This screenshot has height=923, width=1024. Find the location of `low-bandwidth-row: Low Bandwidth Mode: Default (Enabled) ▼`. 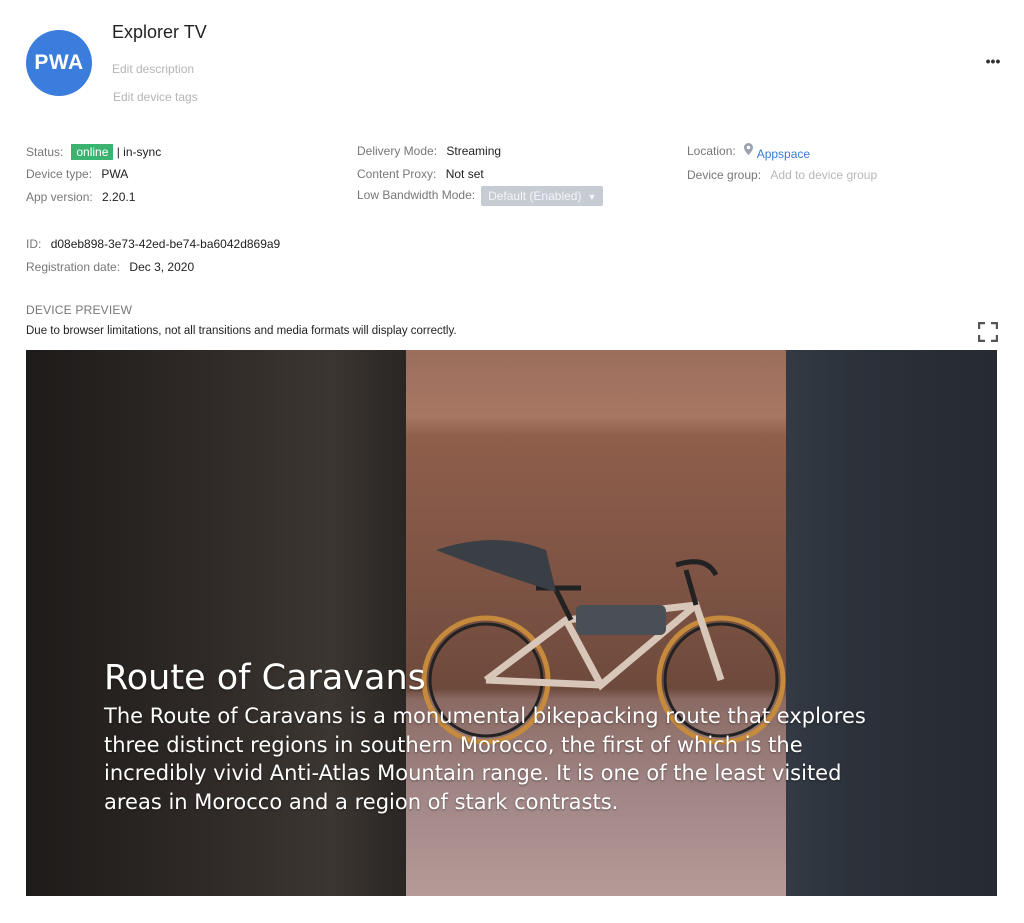

low-bandwidth-row: Low Bandwidth Mode: Default (Enabled) ▼ is located at coordinates (480, 196).